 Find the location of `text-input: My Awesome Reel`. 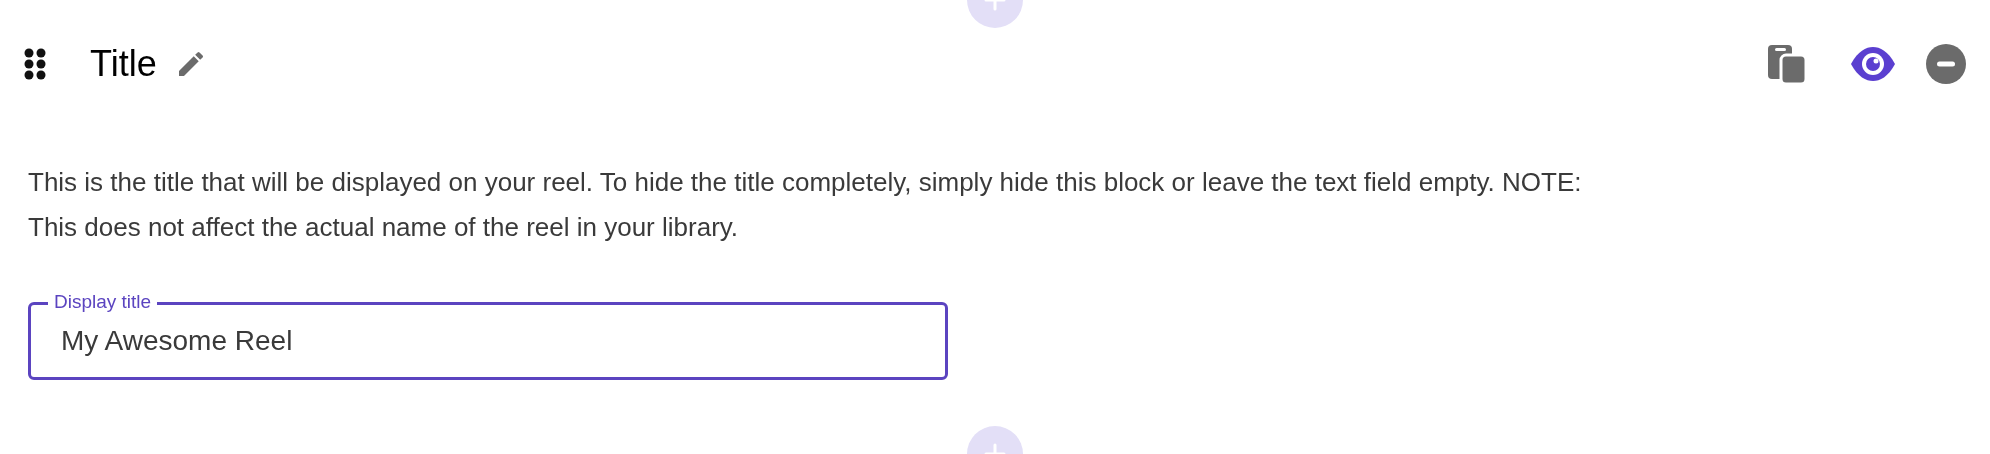

text-input: My Awesome Reel is located at coordinates (488, 341).